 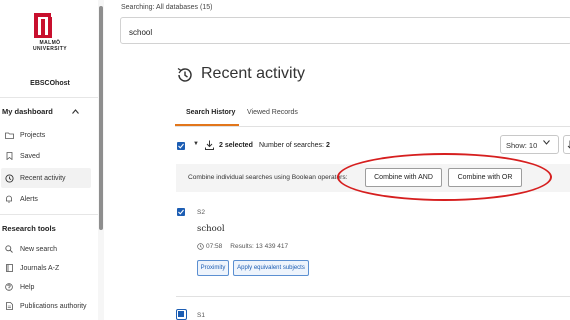 What do you see at coordinates (29, 228) in the screenshot?
I see `research-tools-heading: Research tools` at bounding box center [29, 228].